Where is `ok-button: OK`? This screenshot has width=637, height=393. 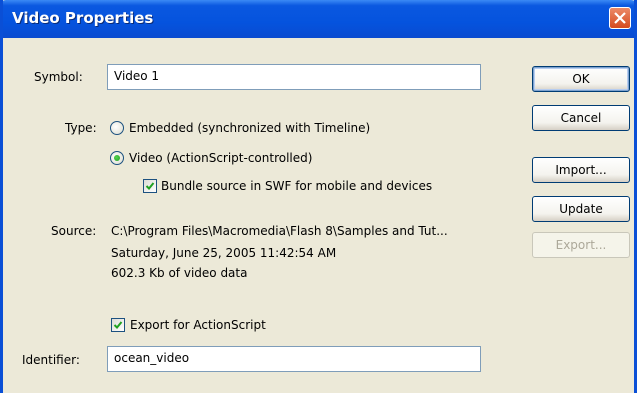
ok-button: OK is located at coordinates (581, 79).